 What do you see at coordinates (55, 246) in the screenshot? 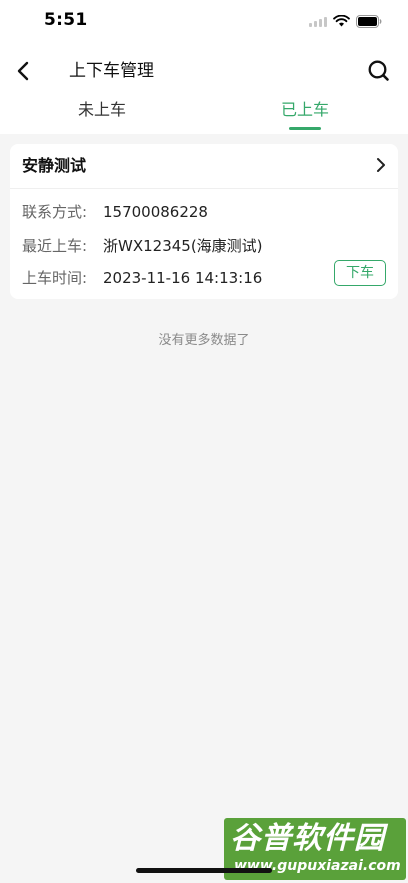
I see `recent-boarding-label: 最近上车:` at bounding box center [55, 246].